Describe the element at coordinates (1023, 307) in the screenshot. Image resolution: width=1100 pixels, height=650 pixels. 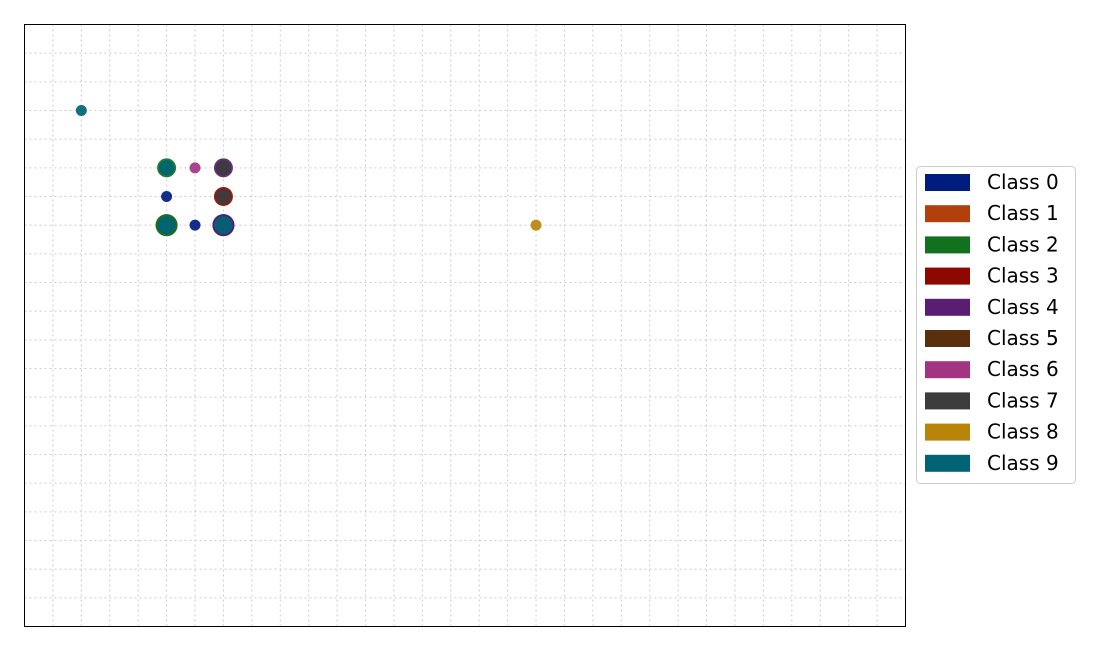
I see `legend-label: Class 4` at that location.